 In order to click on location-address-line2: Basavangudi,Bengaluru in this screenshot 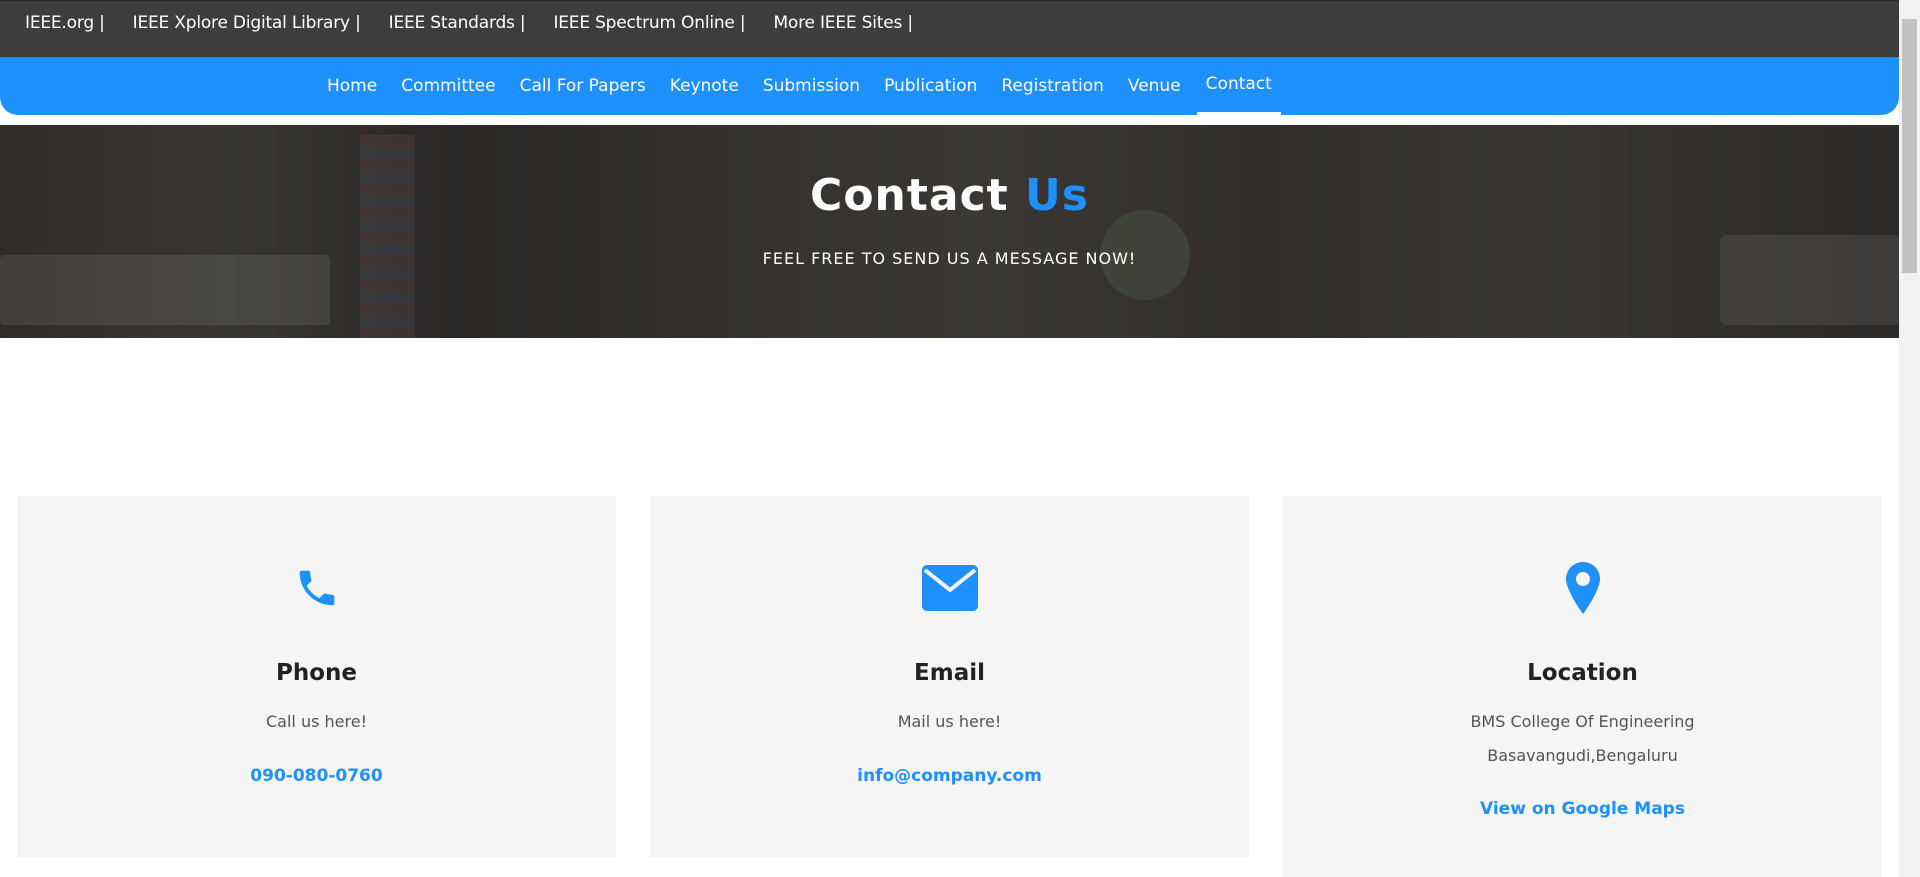, I will do `click(1582, 755)`.